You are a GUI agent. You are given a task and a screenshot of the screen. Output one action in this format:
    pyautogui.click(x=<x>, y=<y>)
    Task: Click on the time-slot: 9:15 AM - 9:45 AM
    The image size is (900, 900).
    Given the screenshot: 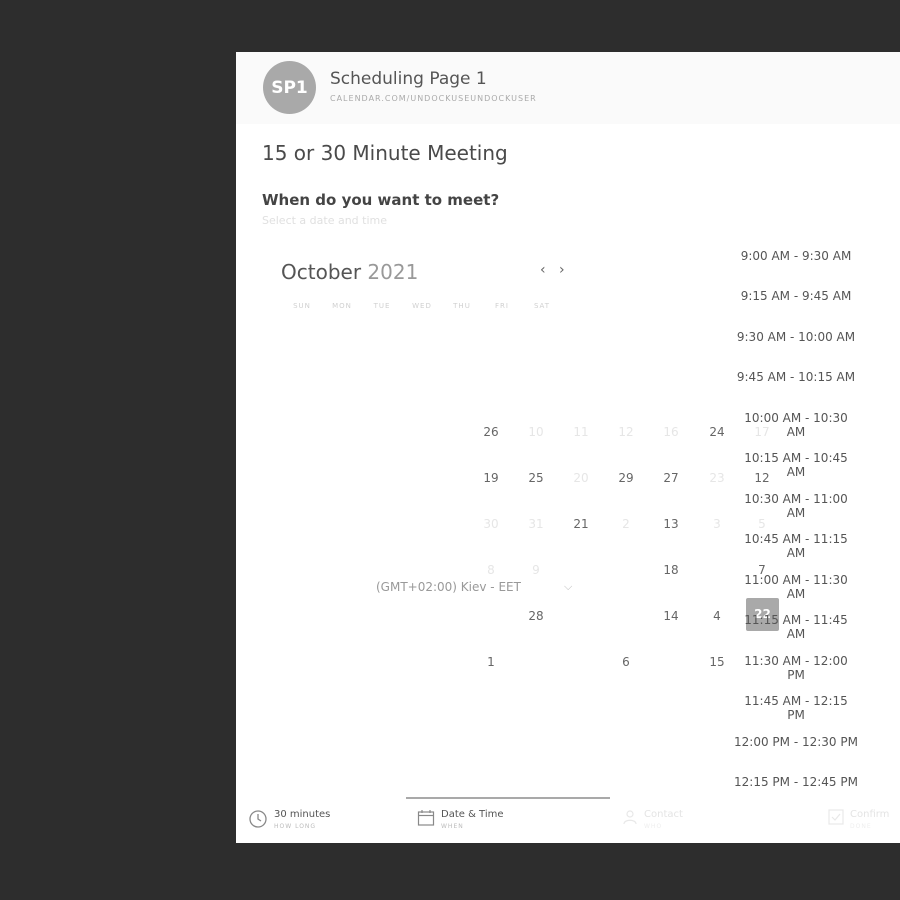 What is the action you would take?
    pyautogui.click(x=796, y=296)
    